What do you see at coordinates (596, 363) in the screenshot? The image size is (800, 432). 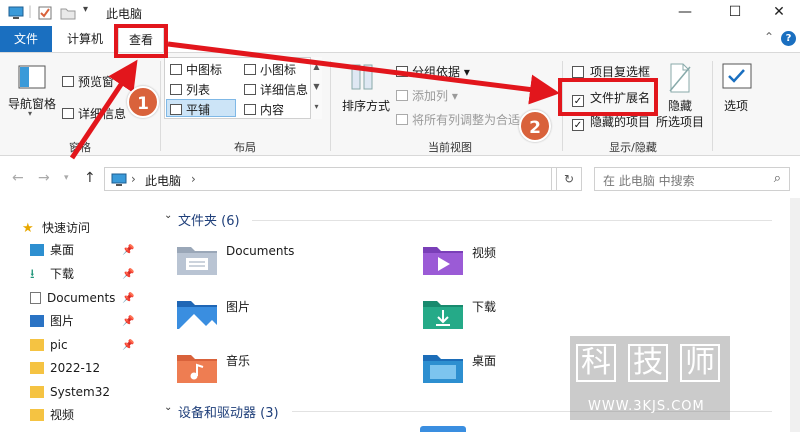 I see `watermark-char-1: 科` at bounding box center [596, 363].